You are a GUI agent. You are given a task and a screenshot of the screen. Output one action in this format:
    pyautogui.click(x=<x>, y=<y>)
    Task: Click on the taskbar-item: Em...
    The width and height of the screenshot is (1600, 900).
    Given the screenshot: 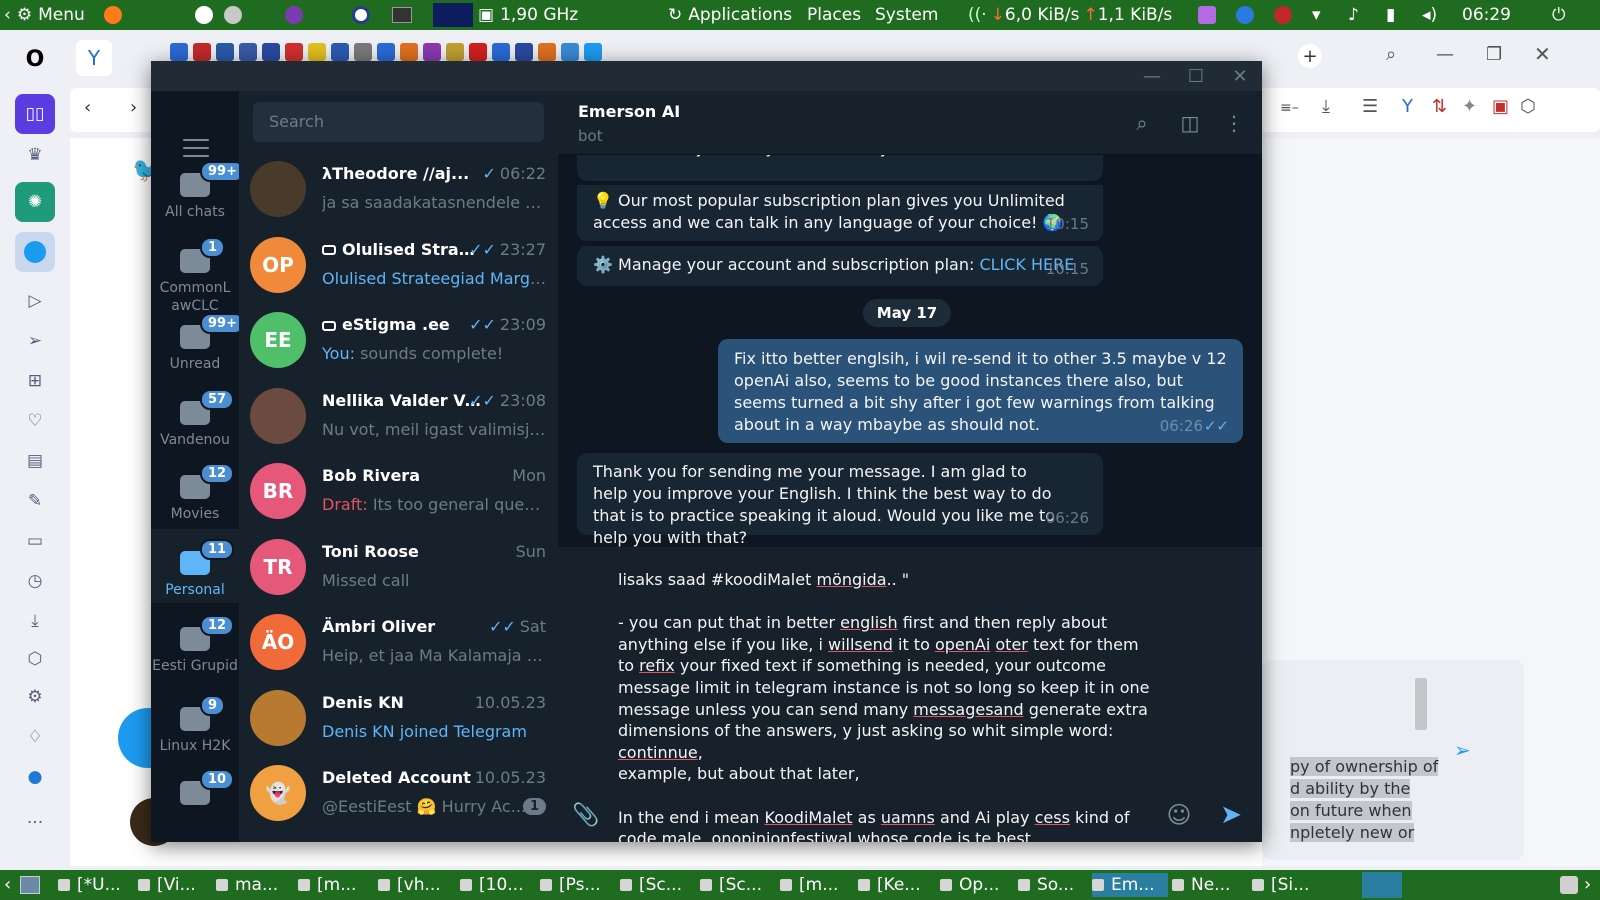 What is the action you would take?
    pyautogui.click(x=1130, y=885)
    